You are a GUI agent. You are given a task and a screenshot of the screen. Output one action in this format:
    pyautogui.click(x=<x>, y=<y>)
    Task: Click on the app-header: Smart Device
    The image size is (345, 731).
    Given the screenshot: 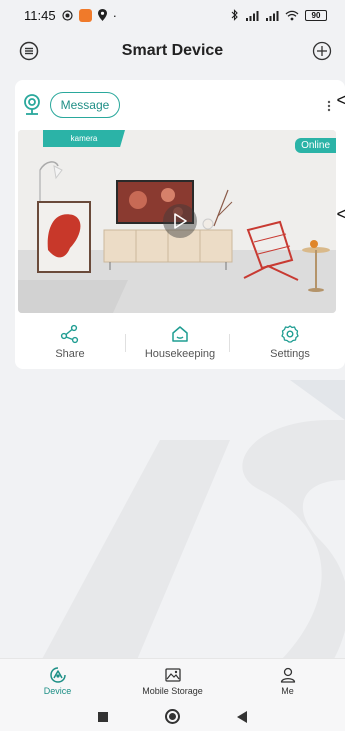 What is the action you would take?
    pyautogui.click(x=172, y=51)
    